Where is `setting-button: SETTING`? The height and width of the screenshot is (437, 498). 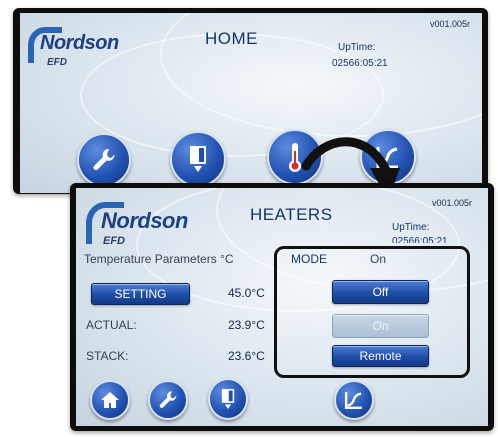
setting-button: SETTING is located at coordinates (140, 294).